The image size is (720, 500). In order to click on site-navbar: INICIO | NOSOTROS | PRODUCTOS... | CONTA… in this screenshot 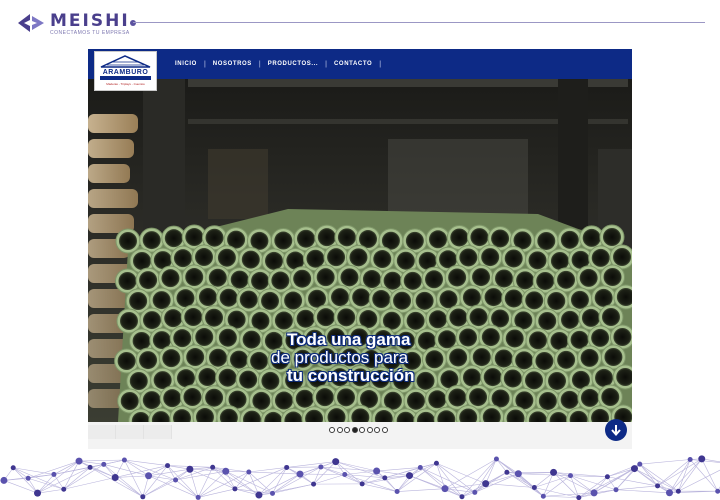, I will do `click(360, 64)`.